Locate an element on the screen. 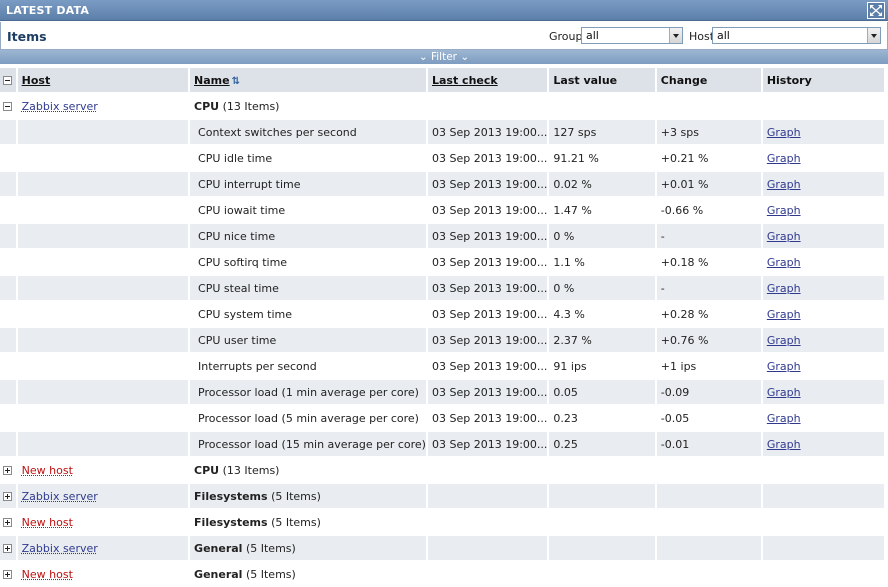 The image size is (888, 587). change-value: - is located at coordinates (708, 236).